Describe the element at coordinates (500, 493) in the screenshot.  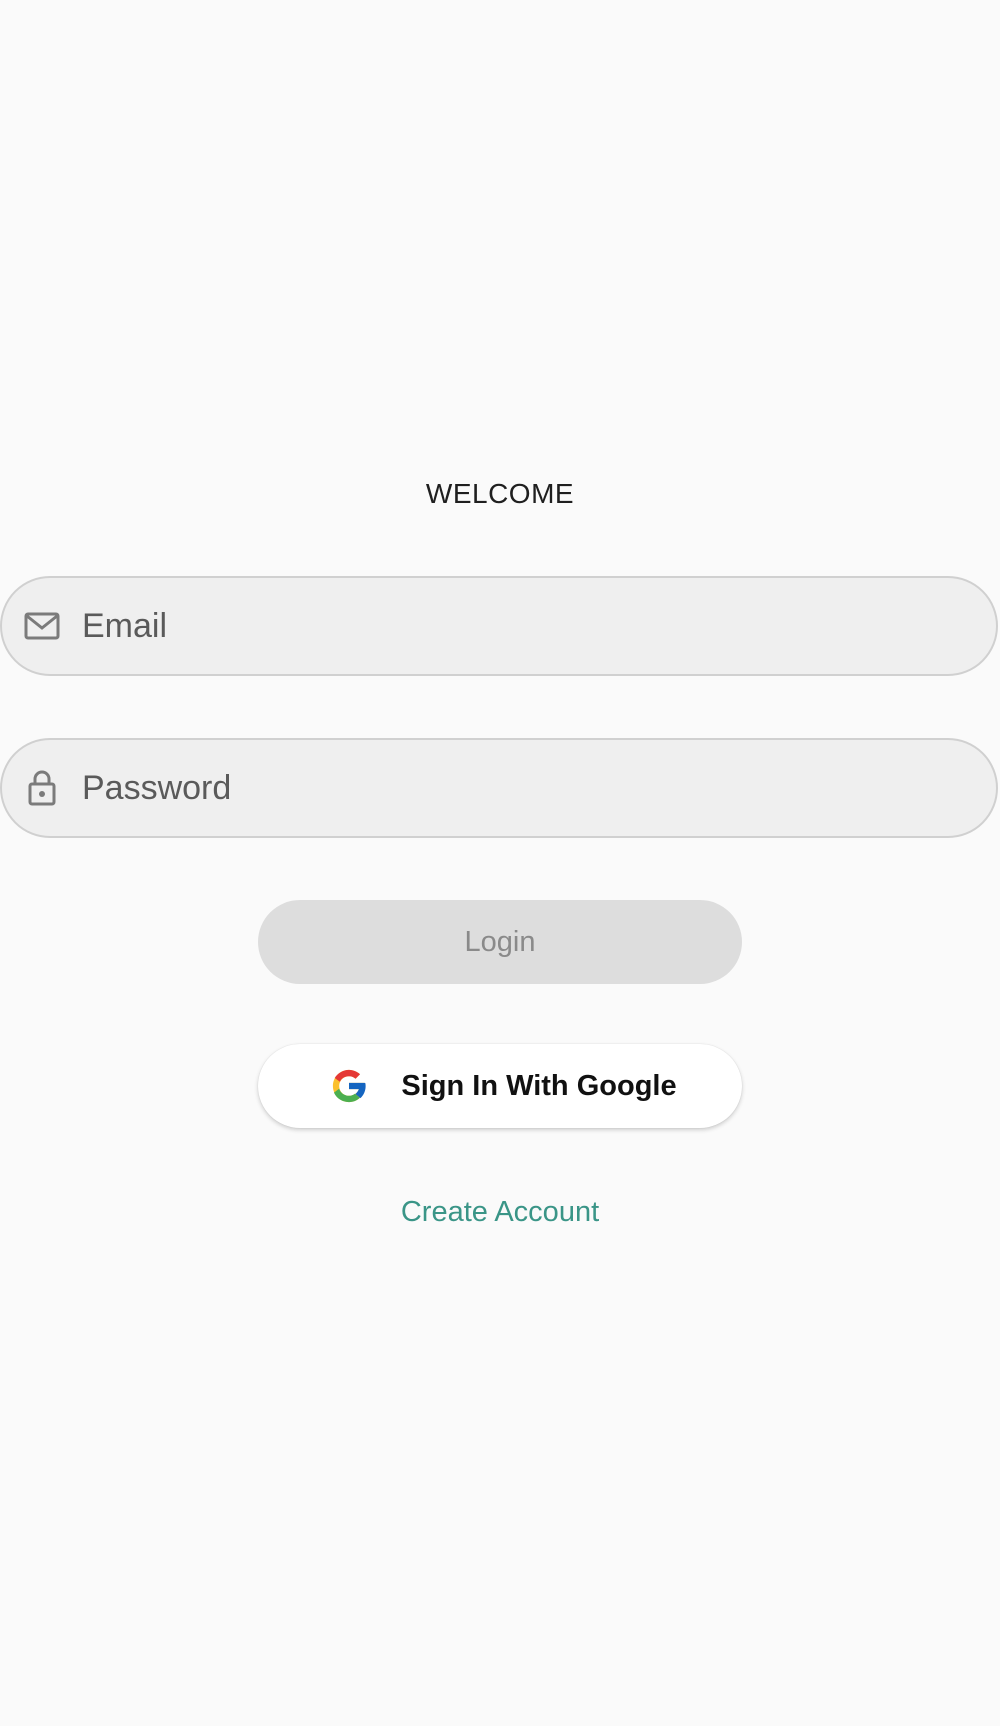
I see `page-title: WELCOME` at that location.